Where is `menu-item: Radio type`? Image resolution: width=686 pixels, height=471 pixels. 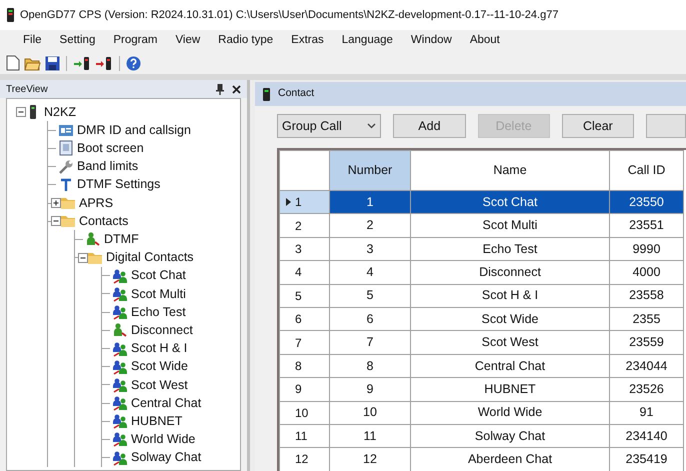
menu-item: Radio type is located at coordinates (245, 41).